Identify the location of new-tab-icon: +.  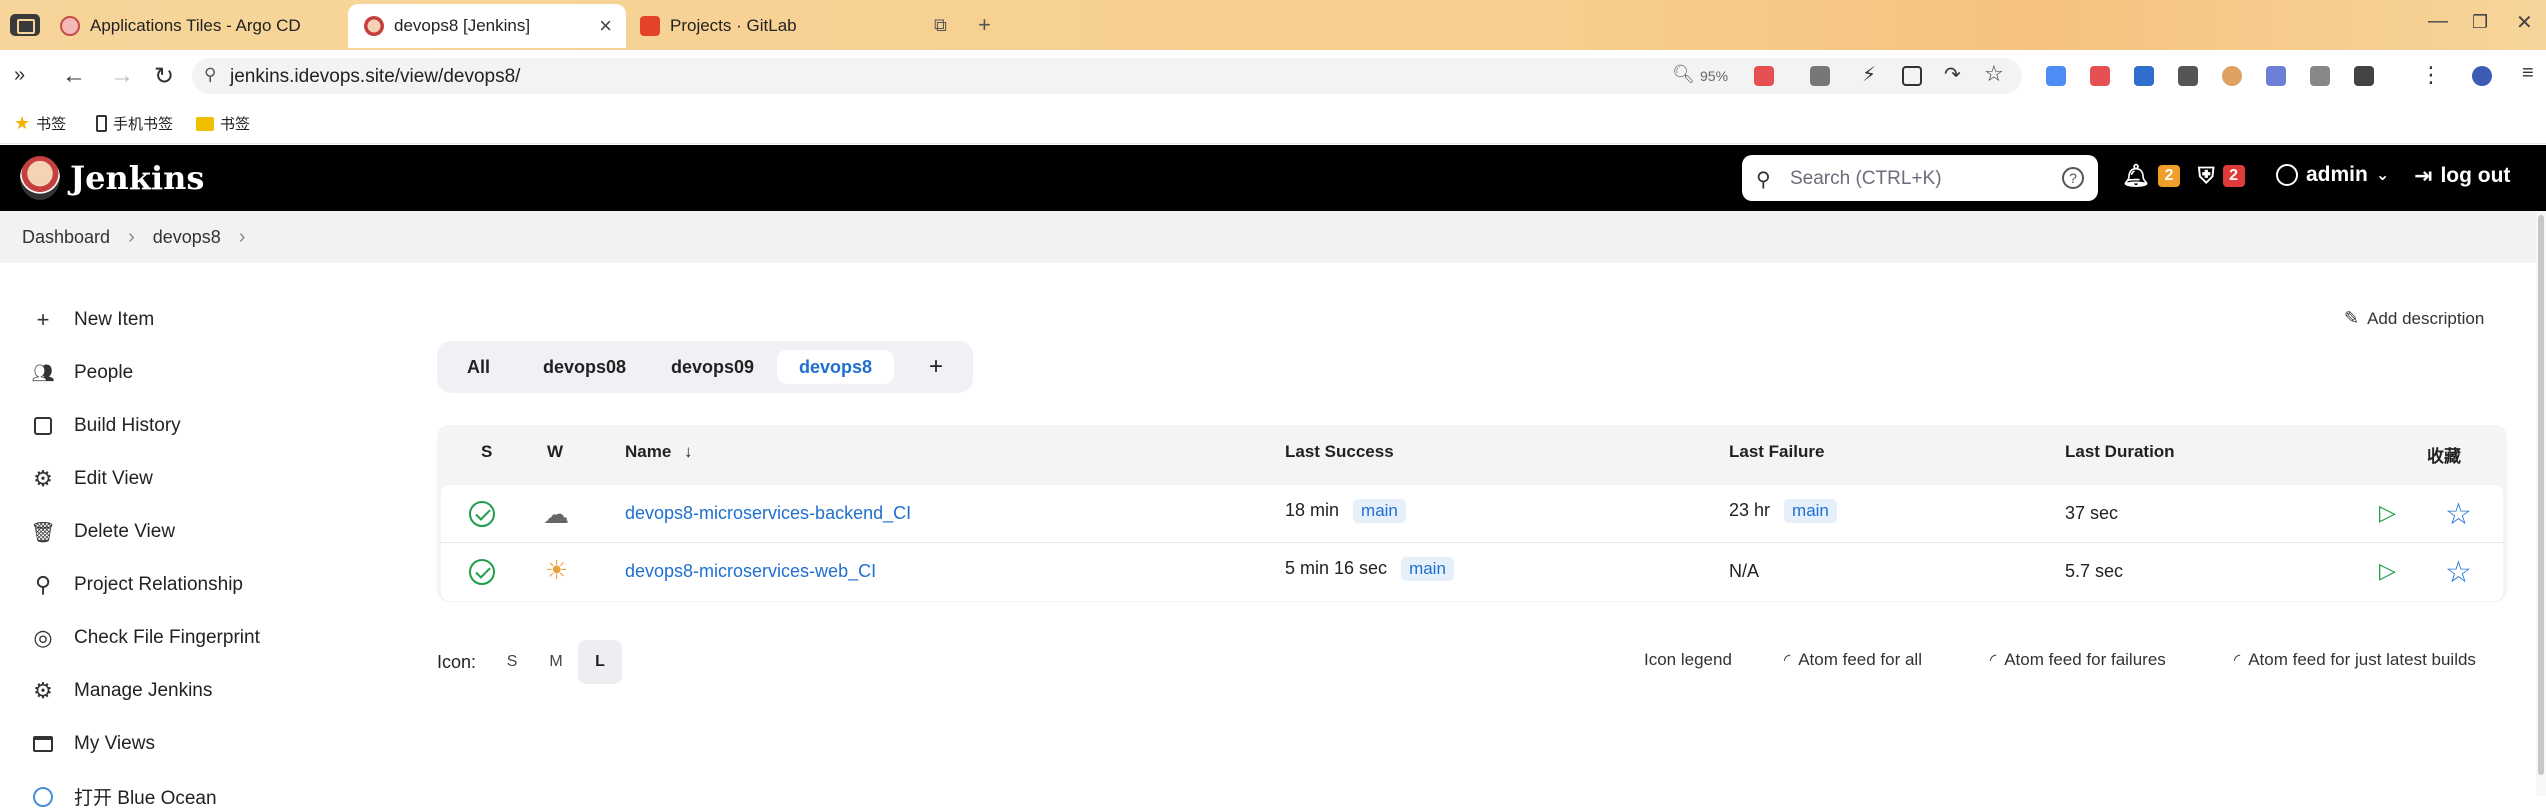
(984, 25).